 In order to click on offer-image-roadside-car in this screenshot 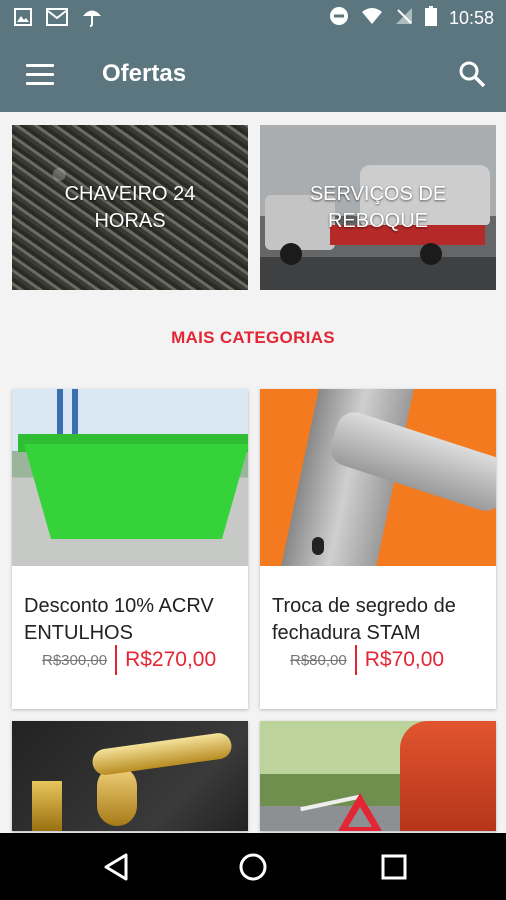, I will do `click(378, 776)`.